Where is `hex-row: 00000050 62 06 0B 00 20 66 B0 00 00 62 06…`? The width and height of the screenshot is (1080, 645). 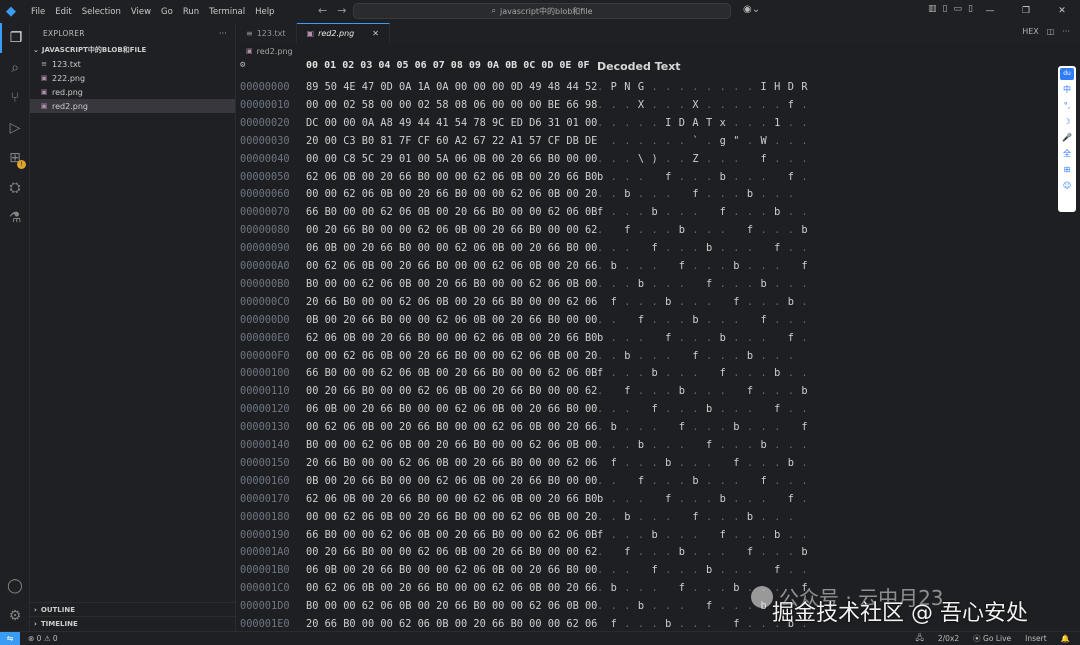
hex-row: 00000050 62 06 0B 00 20 66 B0 00 00 62 06… is located at coordinates (658, 178).